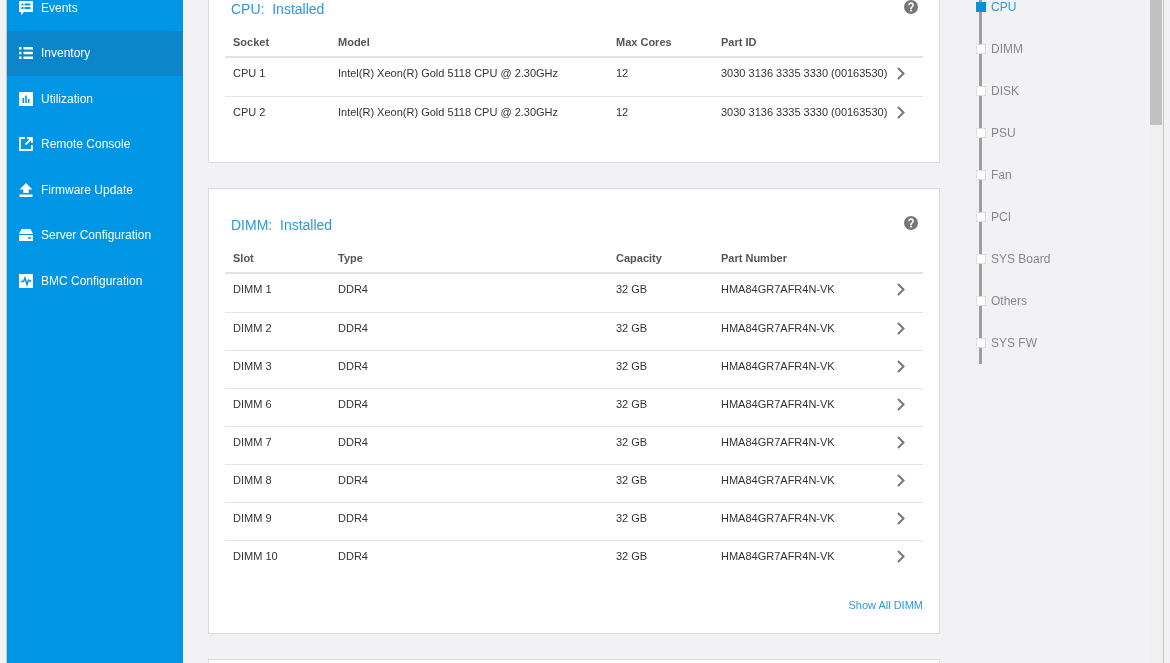 Image resolution: width=1170 pixels, height=663 pixels. What do you see at coordinates (350, 258) in the screenshot?
I see `column-header: Type` at bounding box center [350, 258].